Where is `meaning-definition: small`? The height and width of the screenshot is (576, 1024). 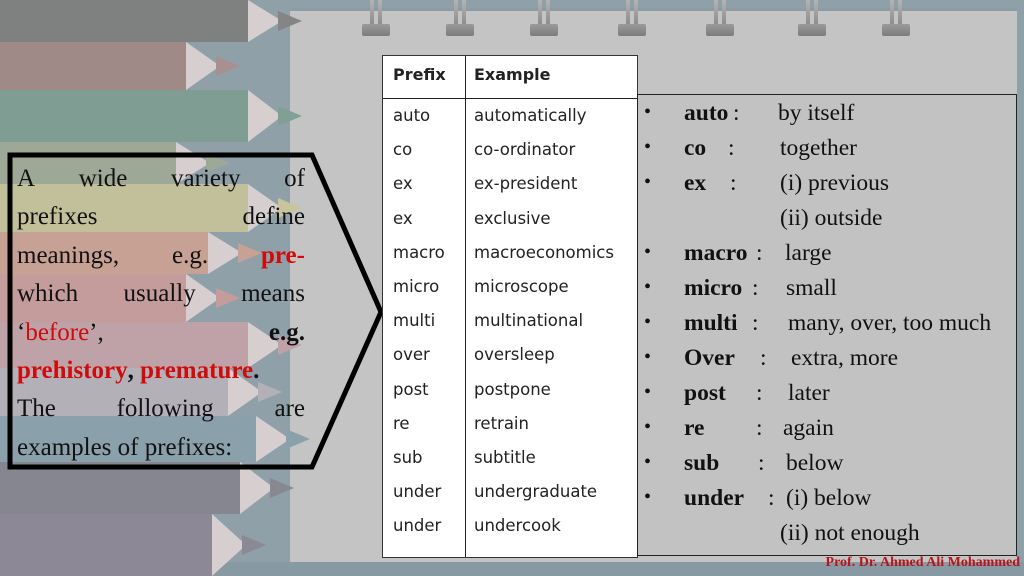 meaning-definition: small is located at coordinates (811, 288).